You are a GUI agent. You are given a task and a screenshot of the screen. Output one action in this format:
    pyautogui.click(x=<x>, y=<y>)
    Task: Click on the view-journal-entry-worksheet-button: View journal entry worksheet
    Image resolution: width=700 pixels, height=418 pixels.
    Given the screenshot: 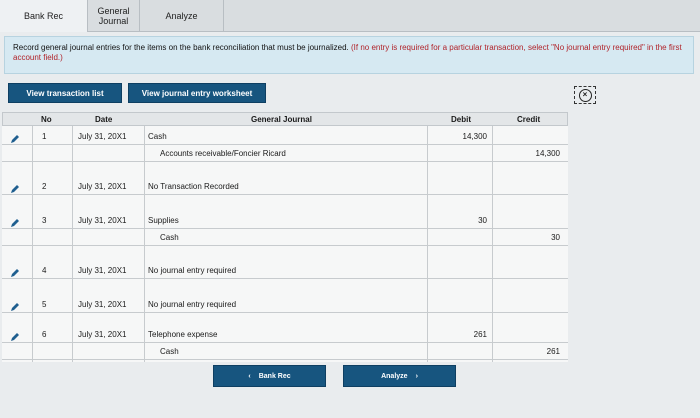 What is the action you would take?
    pyautogui.click(x=197, y=93)
    